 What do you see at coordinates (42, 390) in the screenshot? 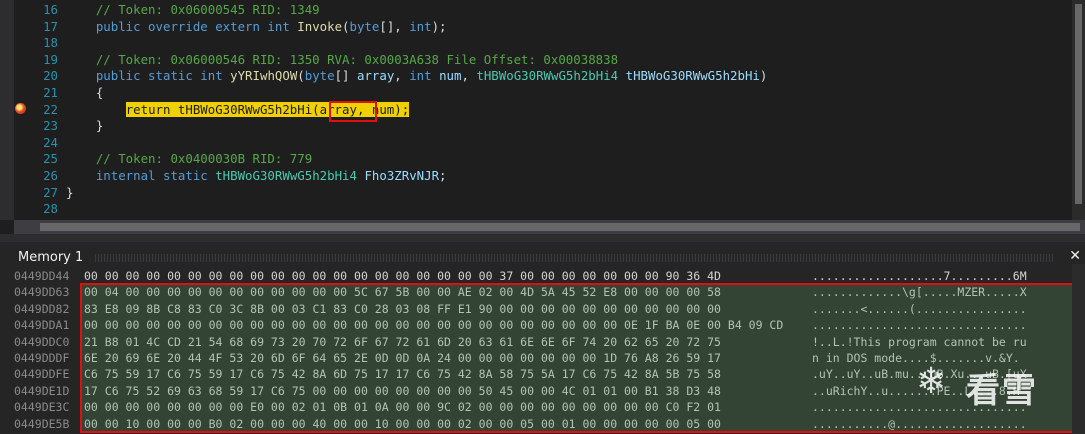
I see `memory-address: 0449DE1D` at bounding box center [42, 390].